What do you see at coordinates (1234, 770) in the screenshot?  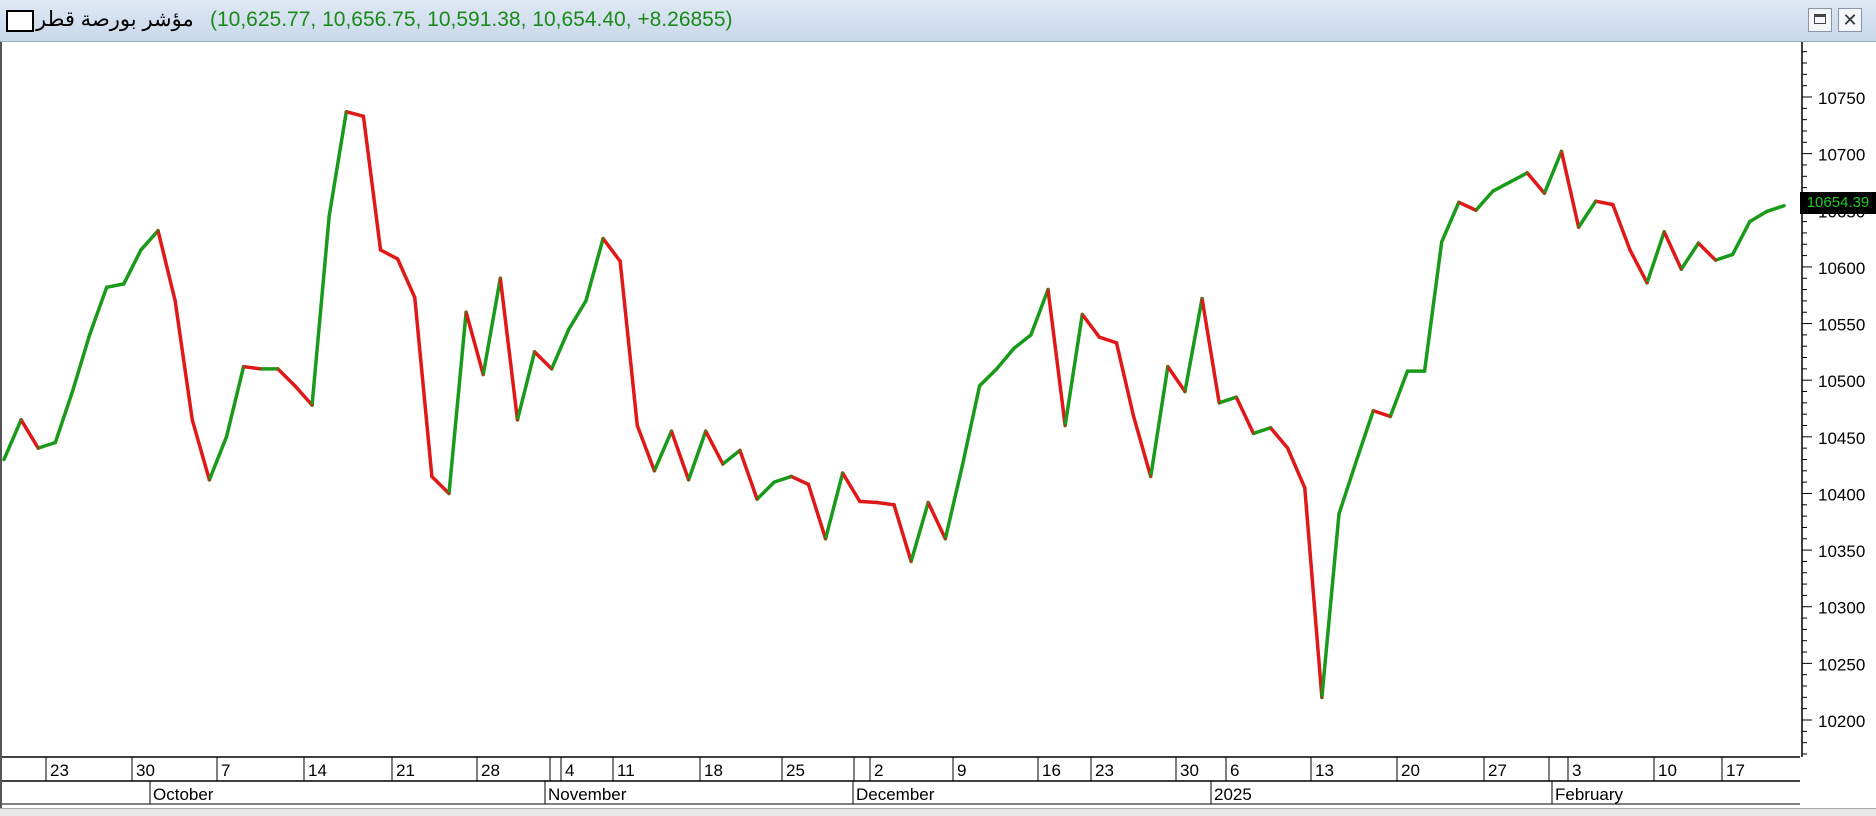 I see `x-tick-label: 6` at bounding box center [1234, 770].